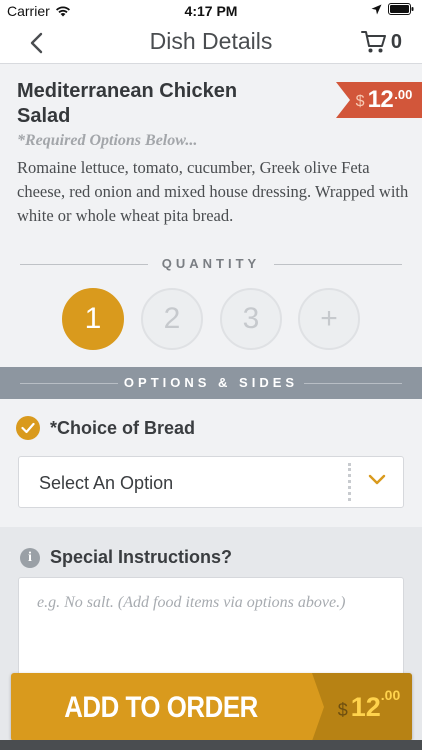 The width and height of the screenshot is (422, 750). I want to click on add-to-order-button: ADD TO ORDER $ 12 .00, so click(211, 707).